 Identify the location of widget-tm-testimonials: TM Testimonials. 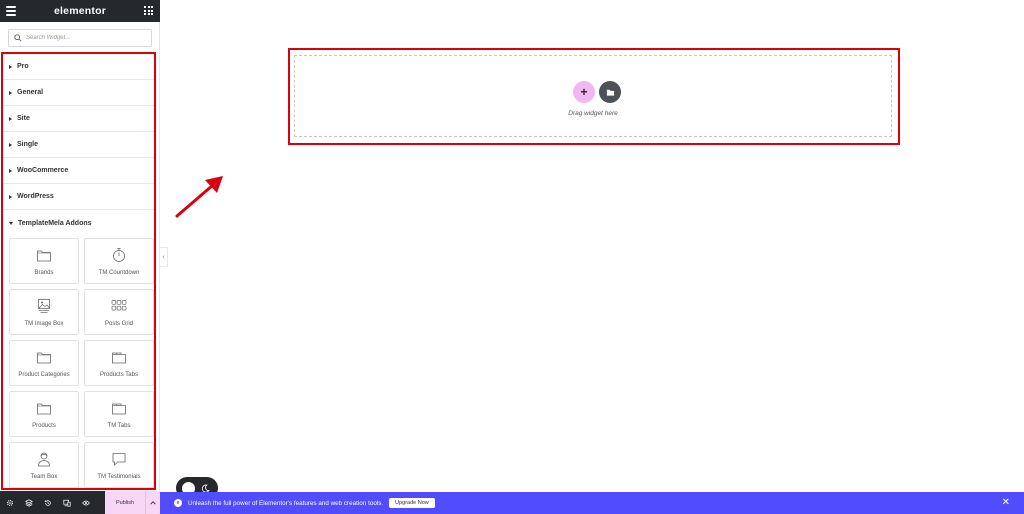
(119, 465).